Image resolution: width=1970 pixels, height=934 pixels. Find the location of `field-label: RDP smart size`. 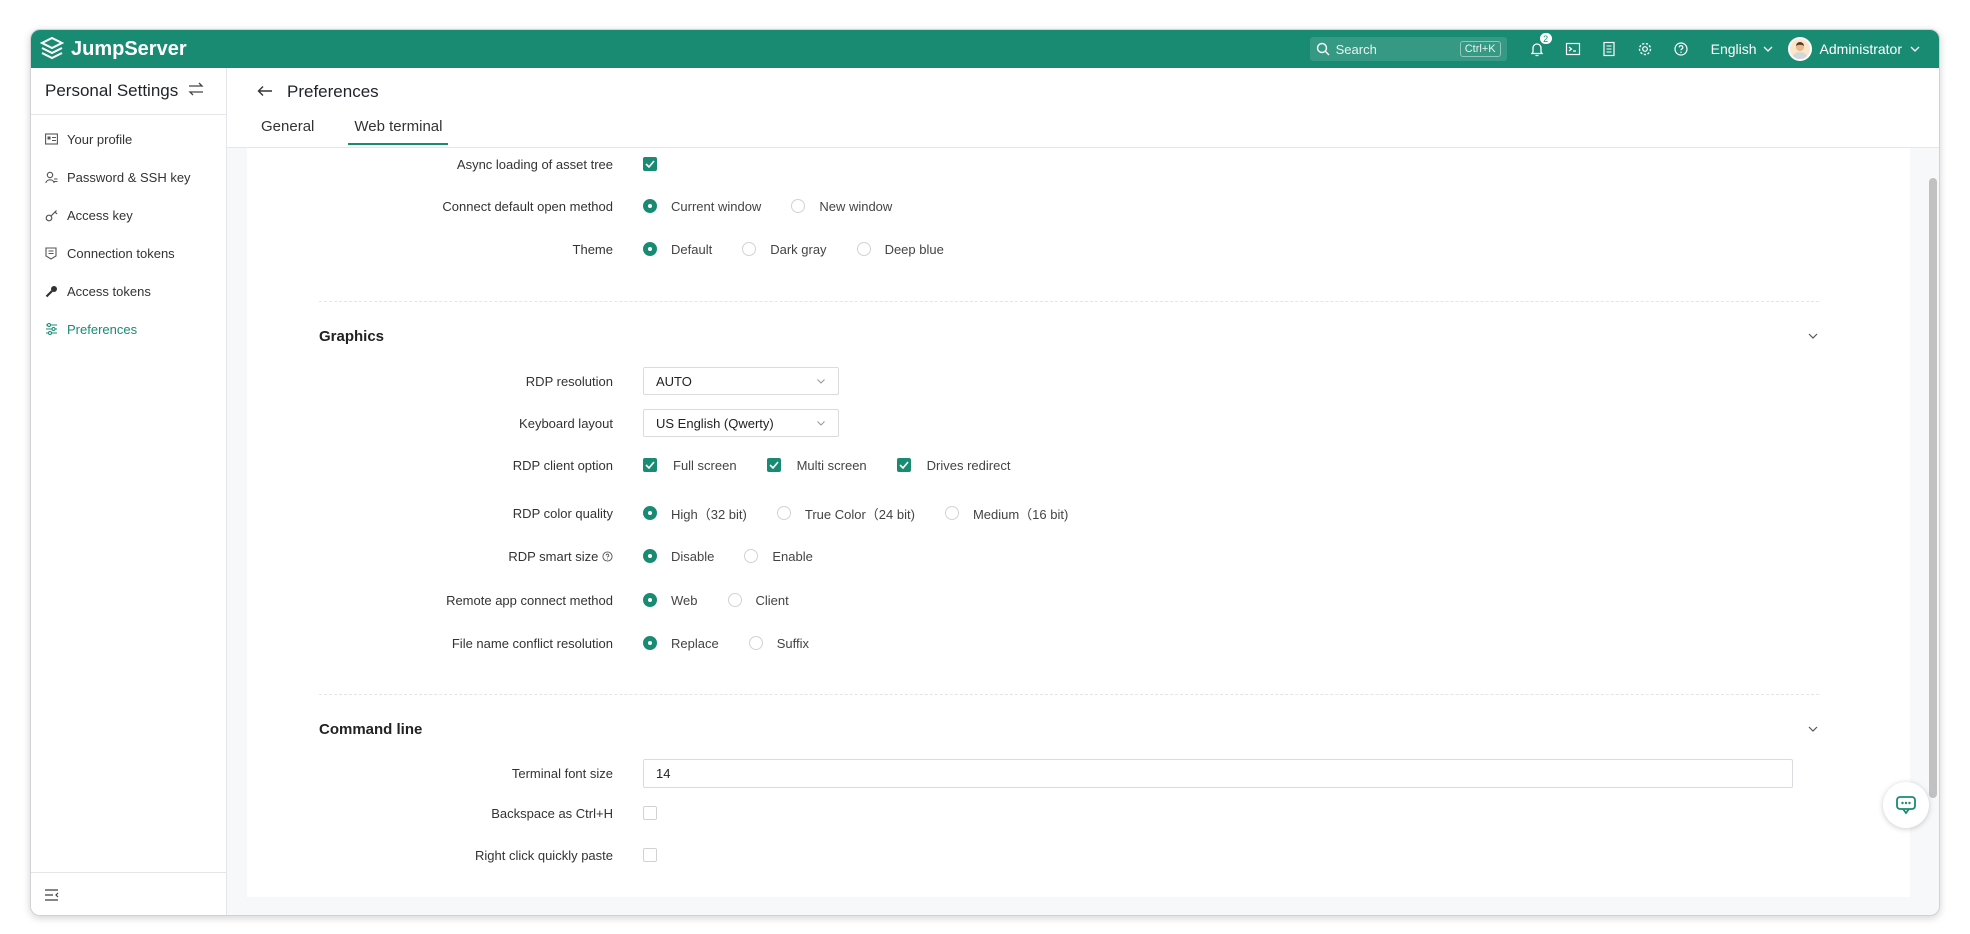

field-label: RDP smart size is located at coordinates (553, 556).